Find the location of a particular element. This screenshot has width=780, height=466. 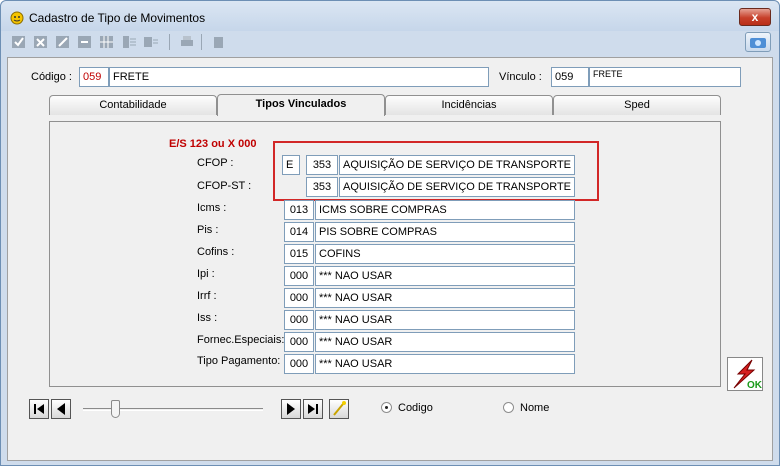

camera-icon is located at coordinates (758, 43).